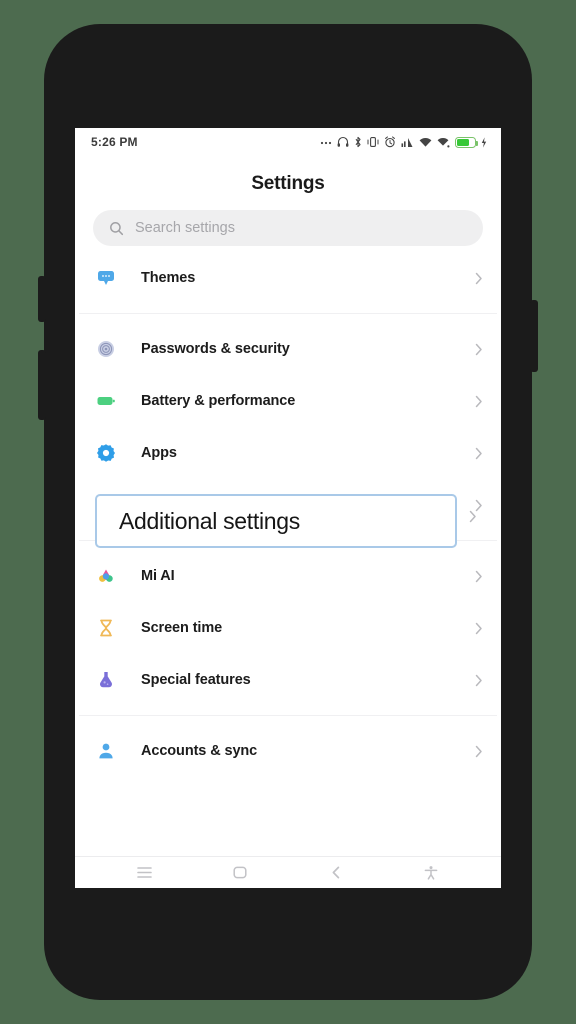  I want to click on more-ellipsis-icon, so click(326, 142).